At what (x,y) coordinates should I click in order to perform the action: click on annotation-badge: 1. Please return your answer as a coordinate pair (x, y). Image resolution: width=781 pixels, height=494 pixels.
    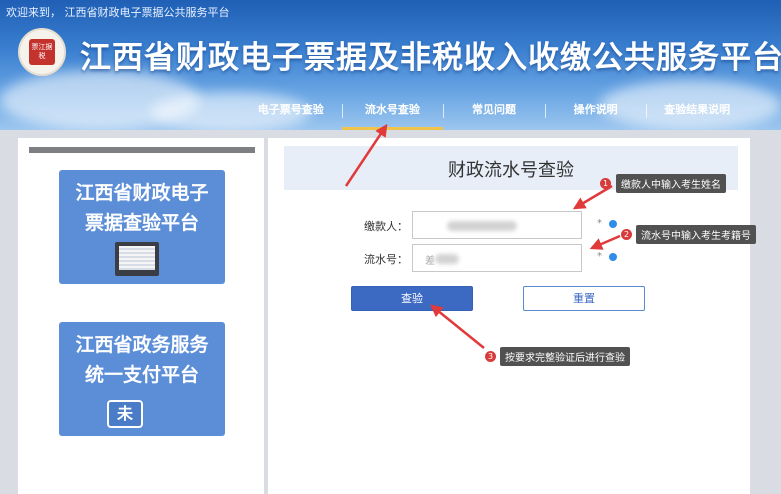
    Looking at the image, I should click on (605, 183).